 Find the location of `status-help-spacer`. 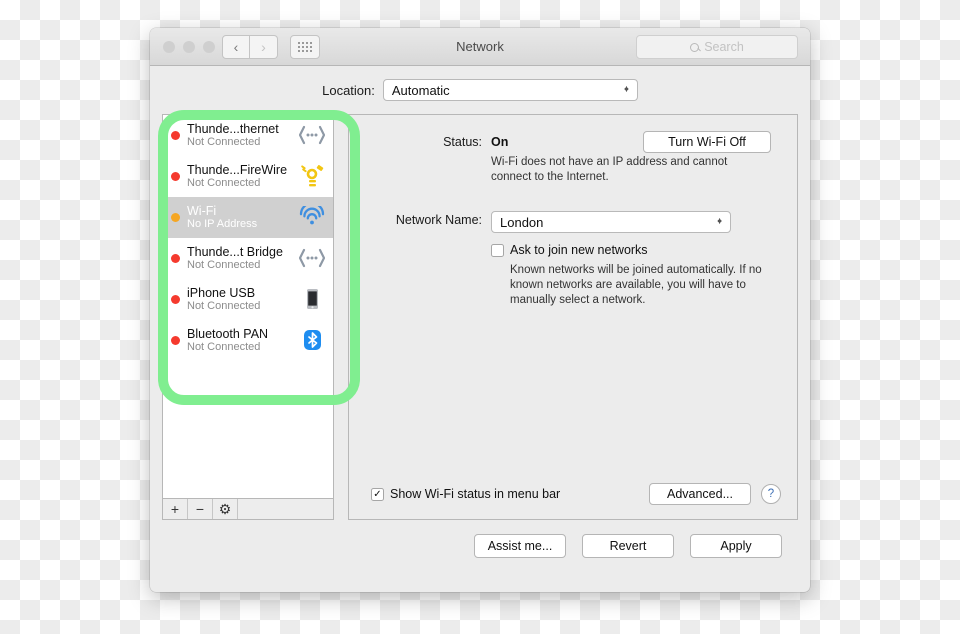

status-help-spacer is located at coordinates (420, 170).